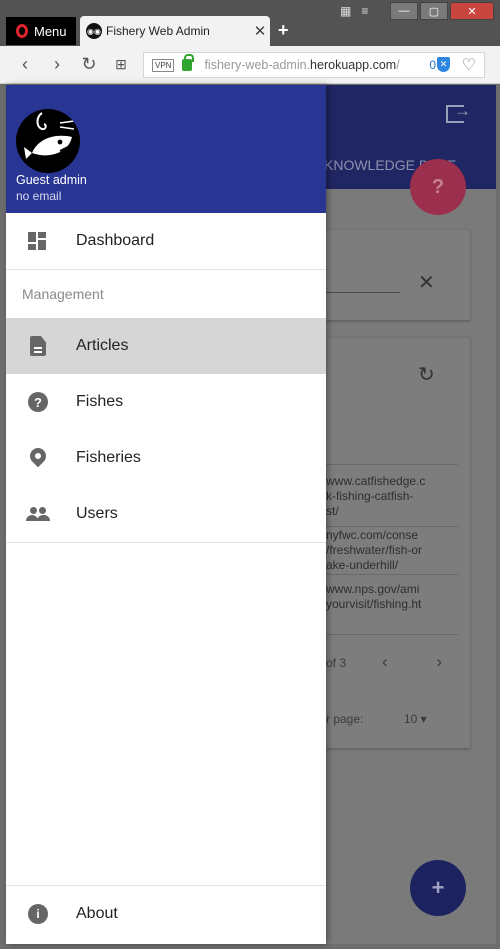  What do you see at coordinates (434, 11) in the screenshot?
I see `maximize-button: ▢` at bounding box center [434, 11].